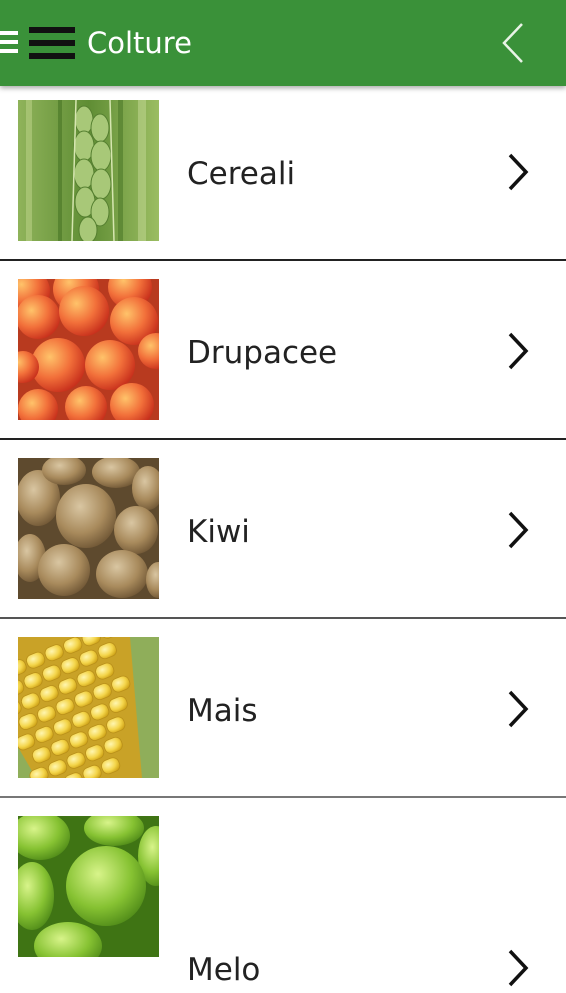 This screenshot has width=566, height=993. Describe the element at coordinates (222, 711) in the screenshot. I see `list-item-label: Mais` at that location.